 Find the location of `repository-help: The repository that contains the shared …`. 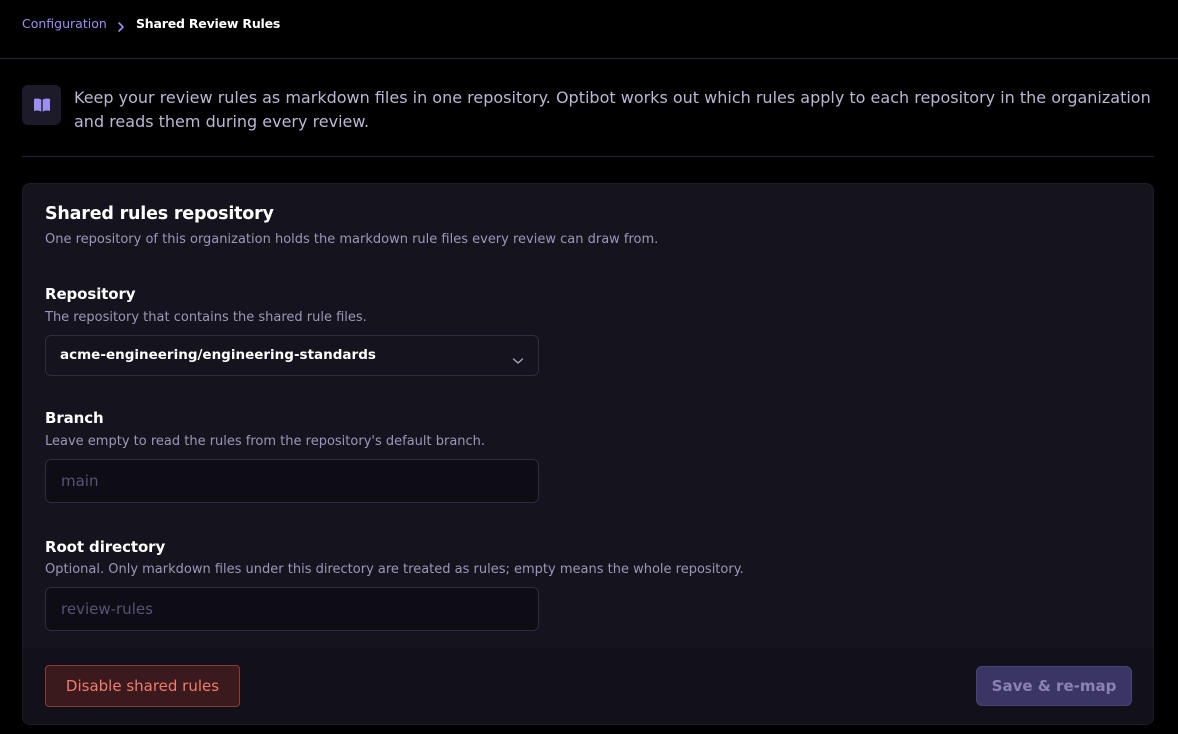

repository-help: The repository that contains the shared … is located at coordinates (206, 317).